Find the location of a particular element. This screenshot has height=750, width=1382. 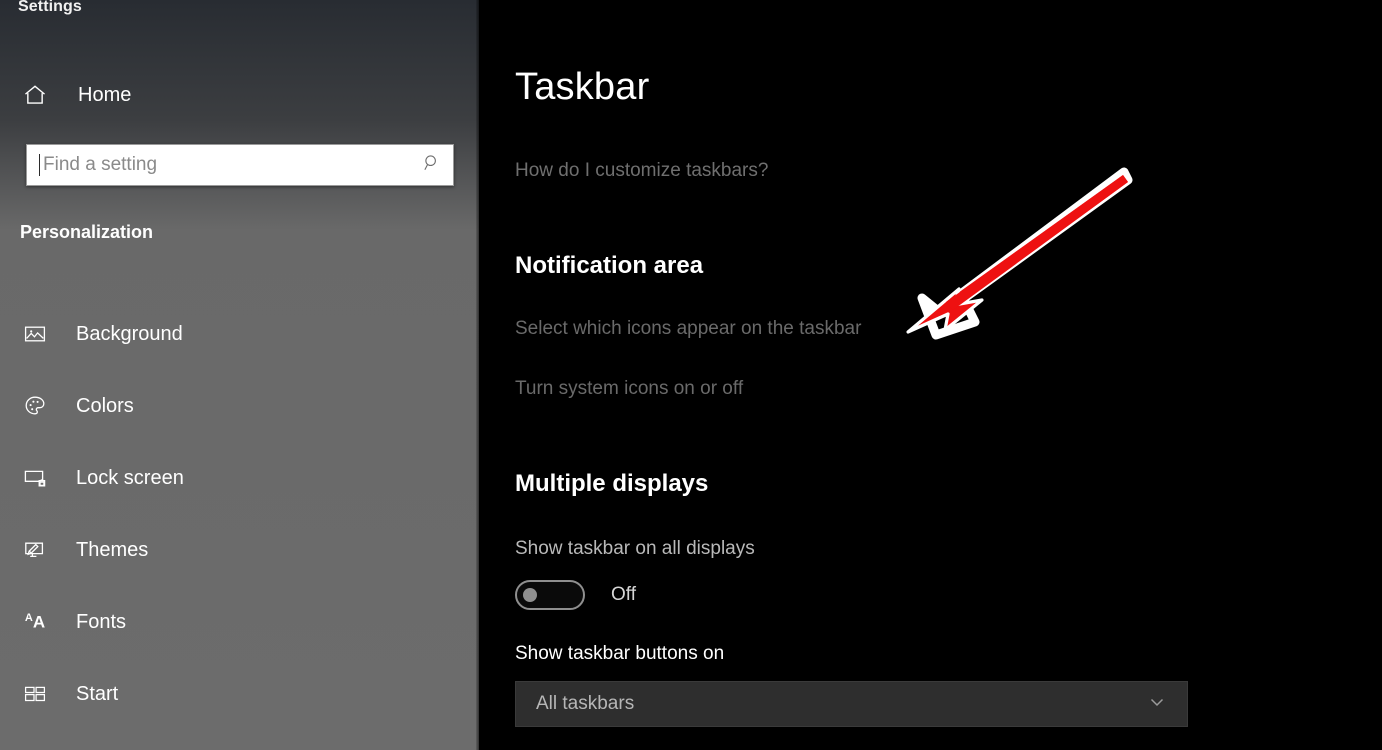

start-tiles-icon is located at coordinates (35, 694).